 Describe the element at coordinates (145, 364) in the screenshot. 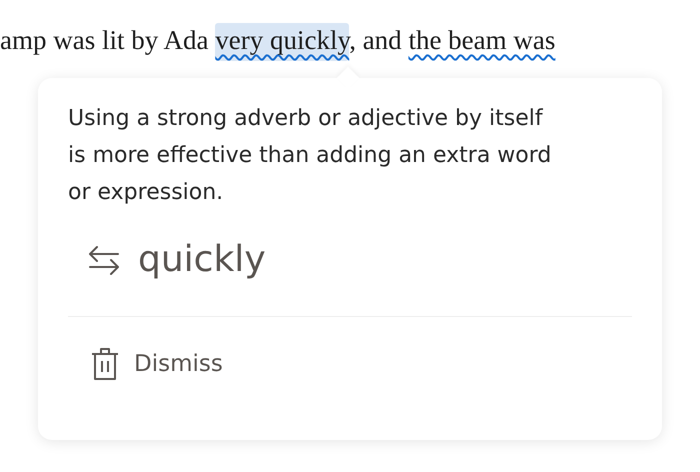

I see `dismiss-button: Dismiss` at that location.